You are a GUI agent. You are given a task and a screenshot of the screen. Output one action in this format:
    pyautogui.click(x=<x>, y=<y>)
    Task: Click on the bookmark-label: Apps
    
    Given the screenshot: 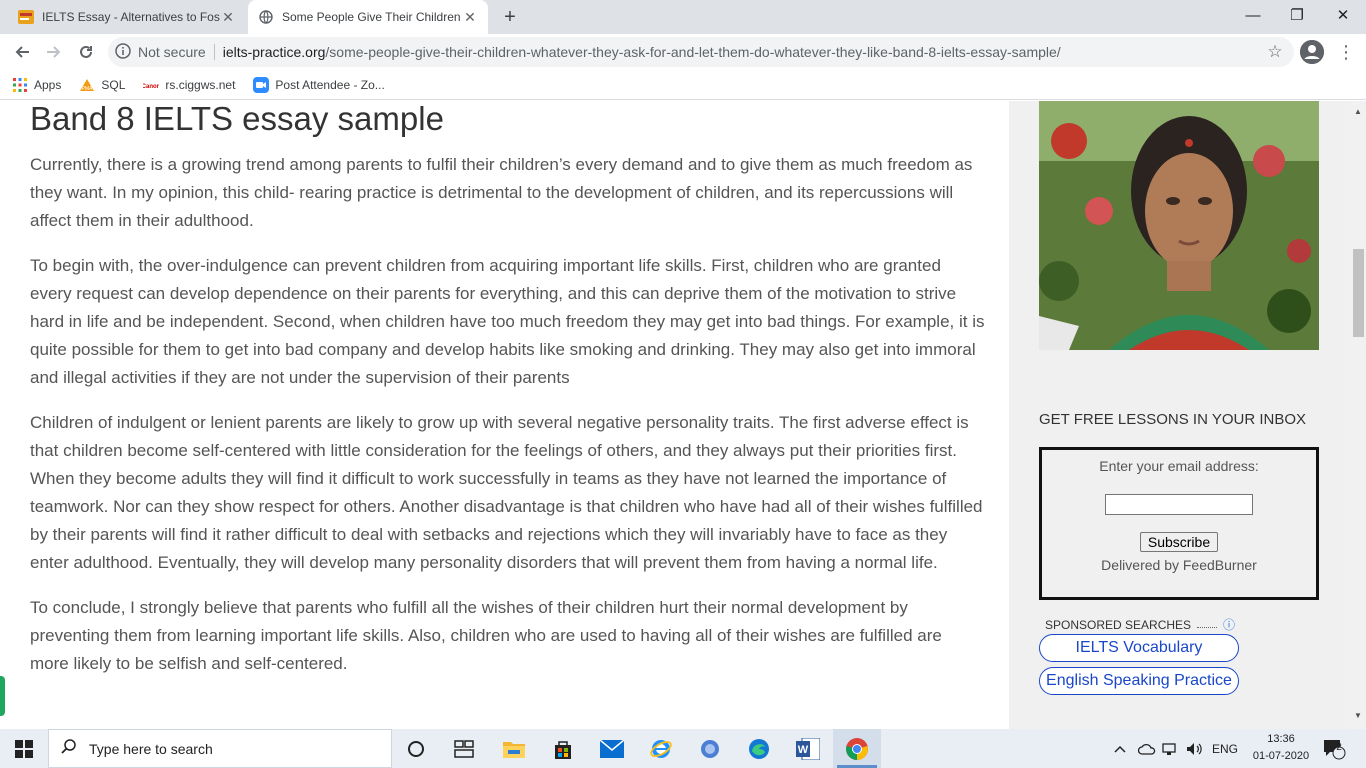 What is the action you would take?
    pyautogui.click(x=48, y=84)
    